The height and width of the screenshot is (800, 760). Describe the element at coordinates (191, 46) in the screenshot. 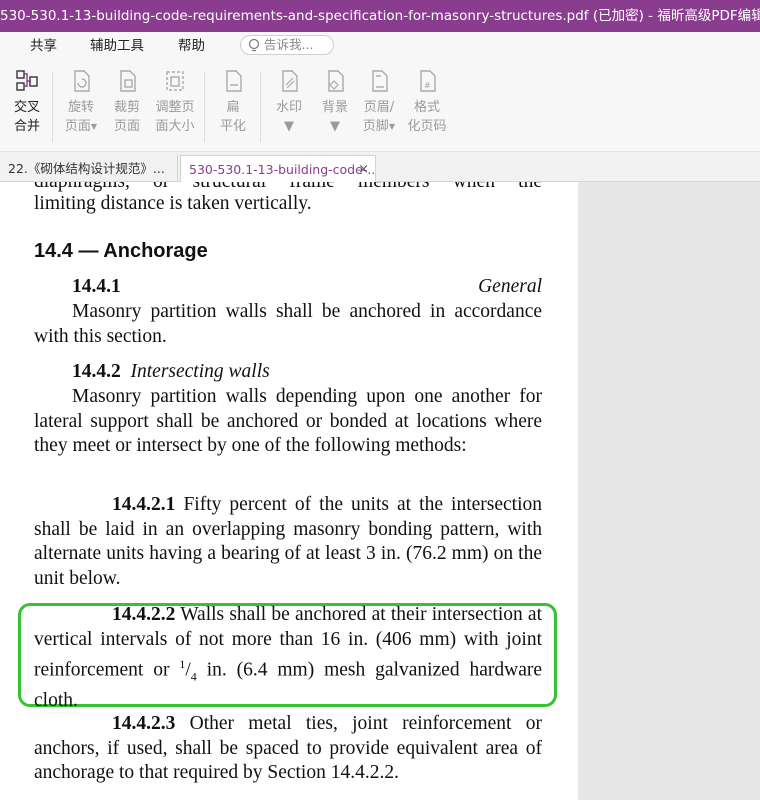

I see `menu-help: 帮助` at that location.